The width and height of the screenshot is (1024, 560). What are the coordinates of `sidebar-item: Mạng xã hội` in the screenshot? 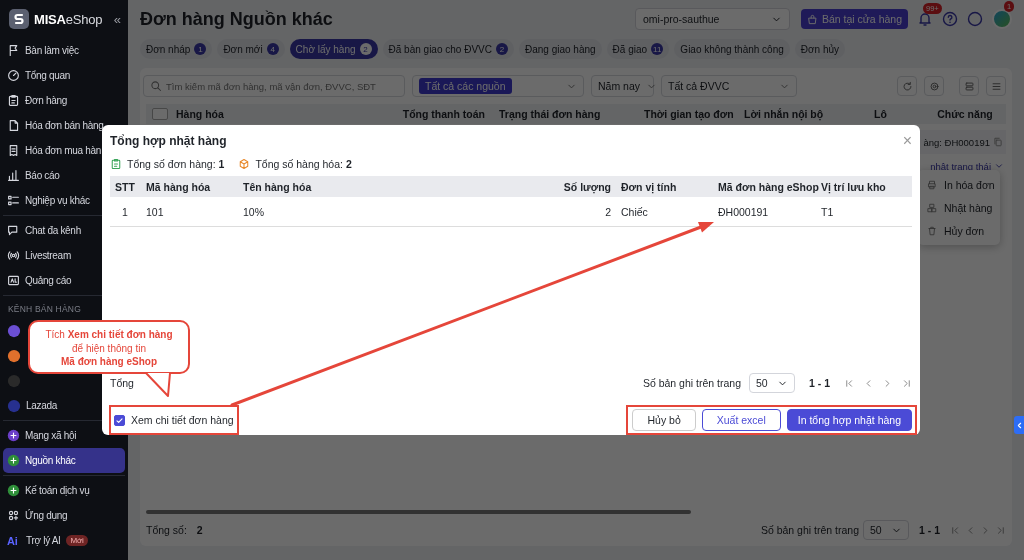 It's located at (42, 435).